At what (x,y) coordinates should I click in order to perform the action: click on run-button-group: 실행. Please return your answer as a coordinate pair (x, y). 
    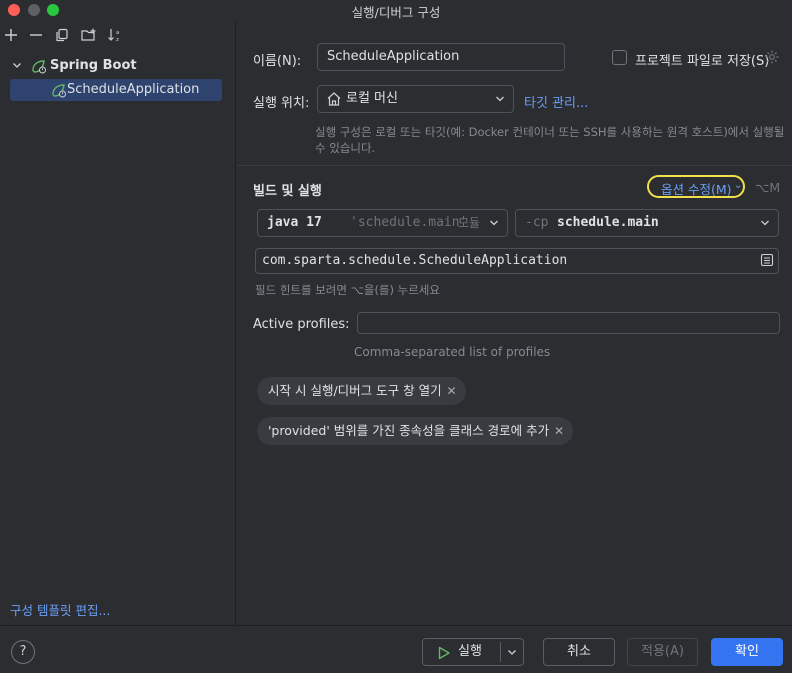
    Looking at the image, I should click on (473, 652).